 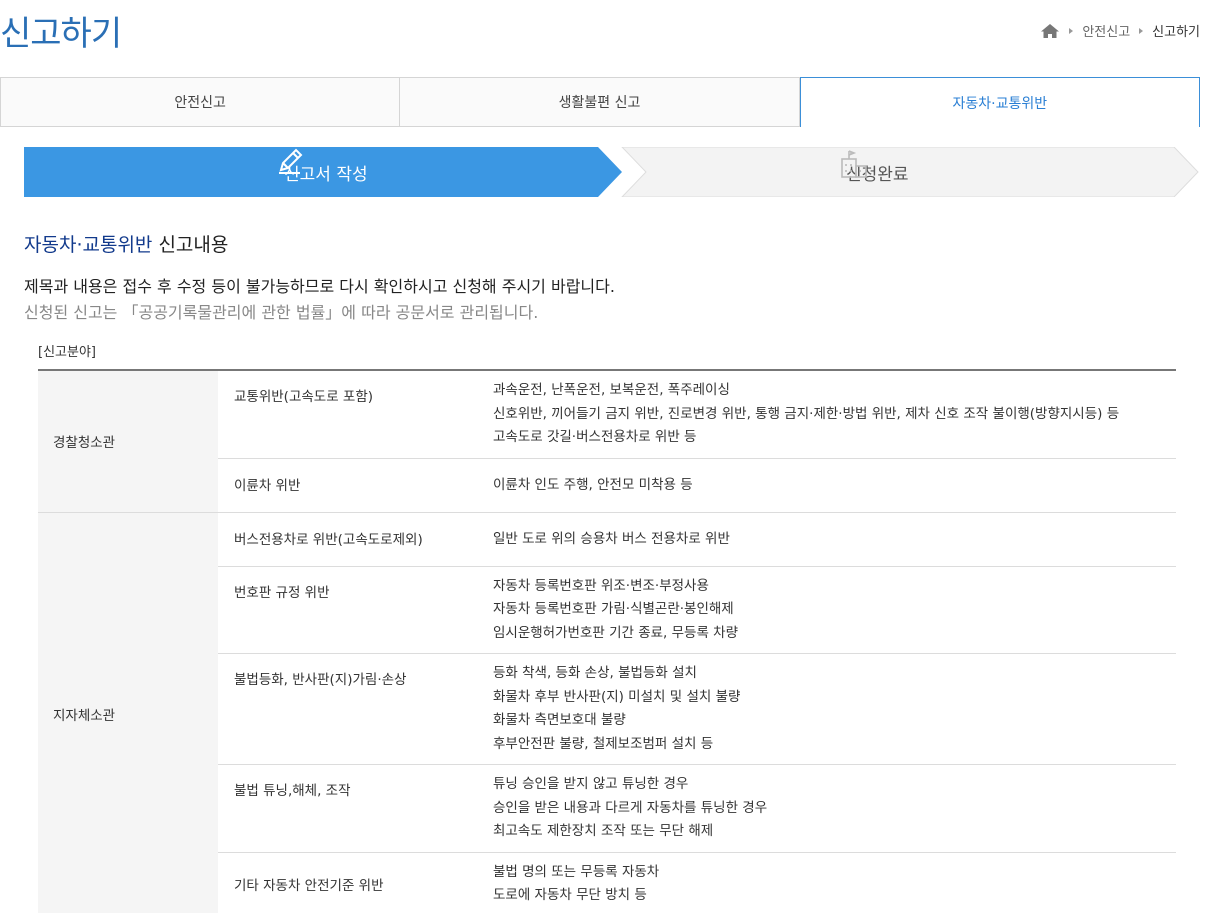 I want to click on category-cell: 번호판 규정 위반, so click(x=348, y=610).